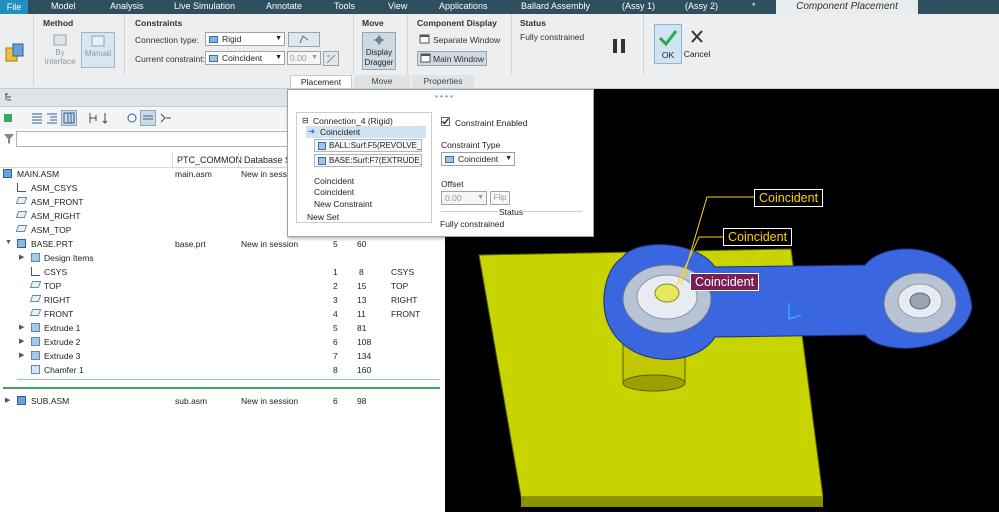 The height and width of the screenshot is (512, 999). I want to click on tab-placement: Placement, so click(321, 81).